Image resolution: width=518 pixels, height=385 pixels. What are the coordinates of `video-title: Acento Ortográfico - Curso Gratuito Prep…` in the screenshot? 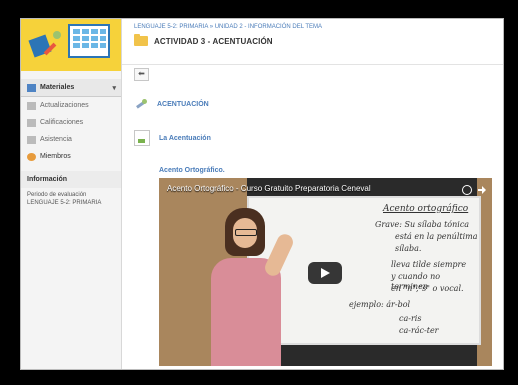 It's located at (269, 188).